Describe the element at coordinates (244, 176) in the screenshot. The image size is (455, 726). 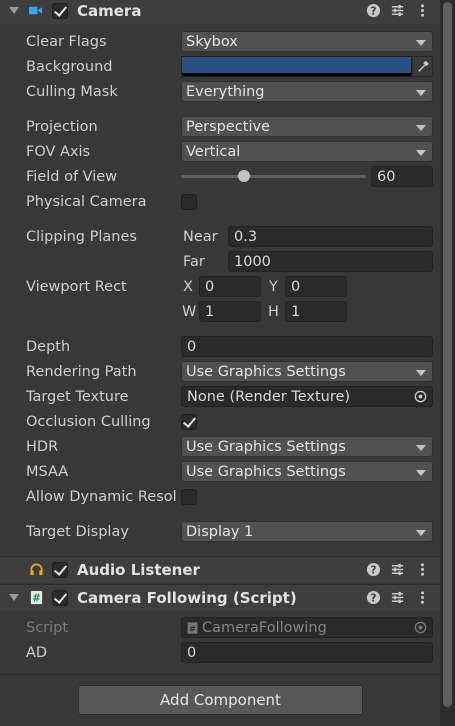
I see `fov-slider-thumb` at that location.